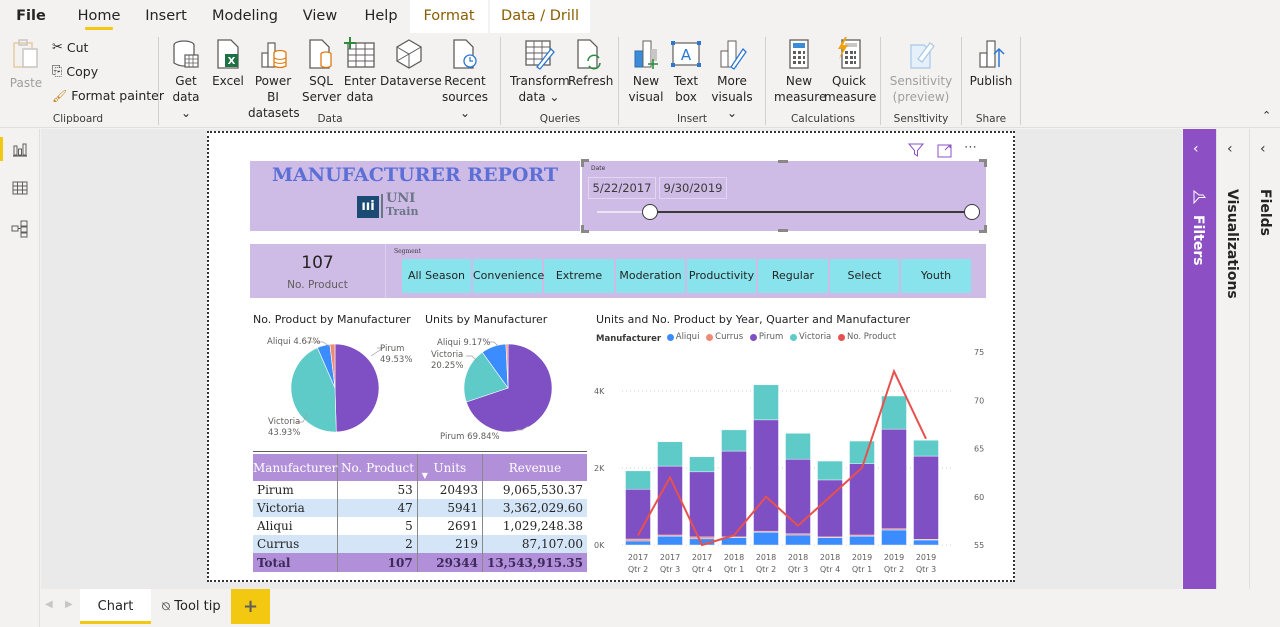 The image size is (1280, 627). Describe the element at coordinates (646, 71) in the screenshot. I see `new-visual-button: New visual` at that location.